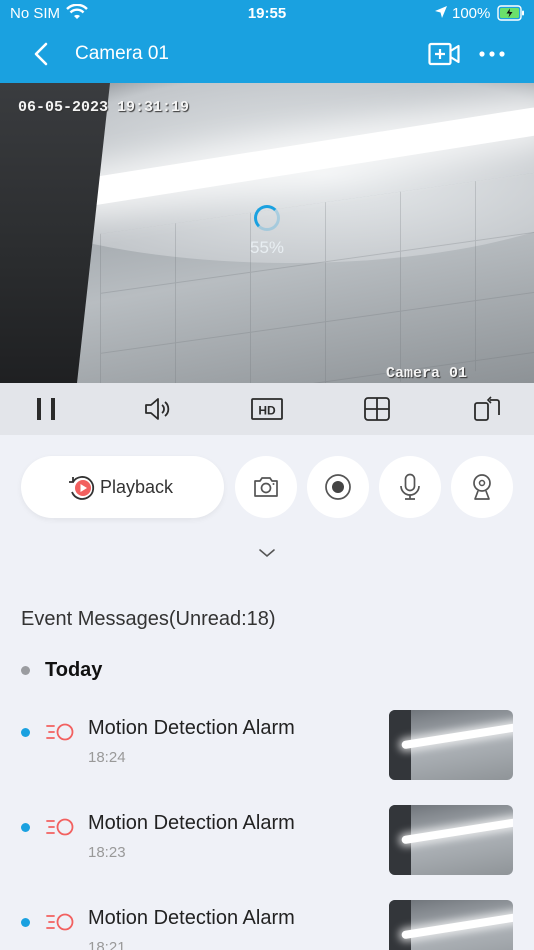  What do you see at coordinates (471, 13) in the screenshot?
I see `battery-percent: 100%` at bounding box center [471, 13].